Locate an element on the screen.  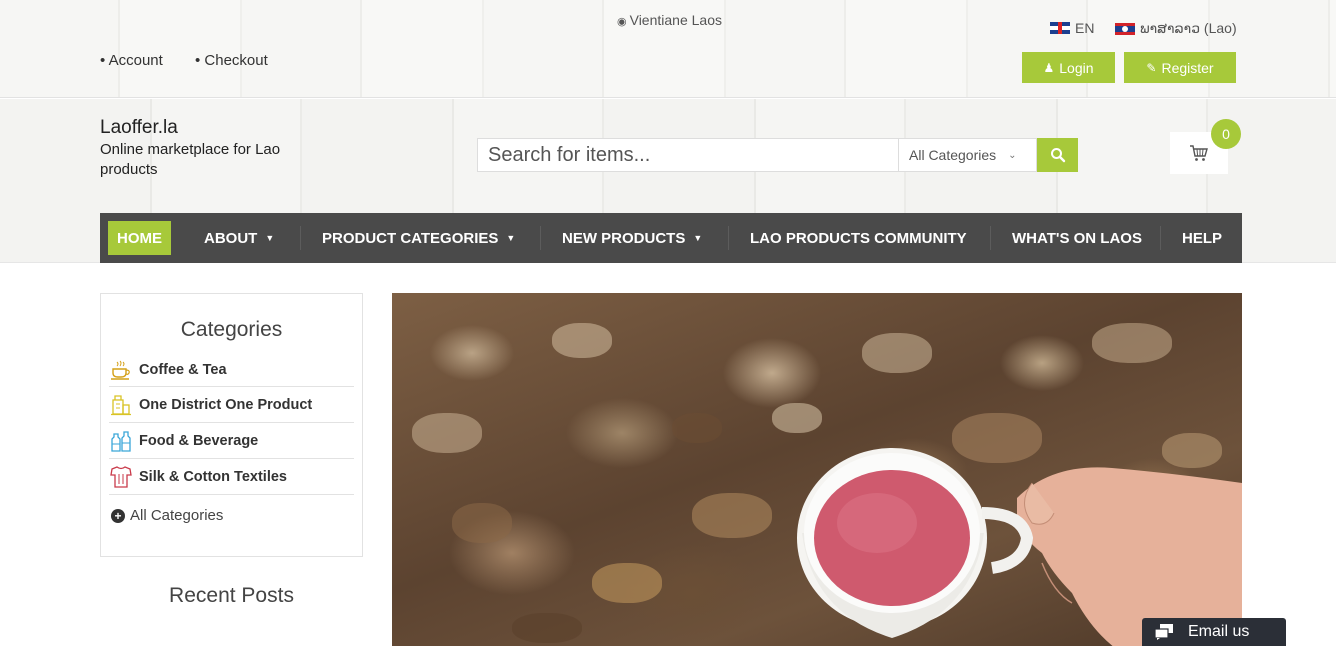
bottles-icon is located at coordinates (121, 441).